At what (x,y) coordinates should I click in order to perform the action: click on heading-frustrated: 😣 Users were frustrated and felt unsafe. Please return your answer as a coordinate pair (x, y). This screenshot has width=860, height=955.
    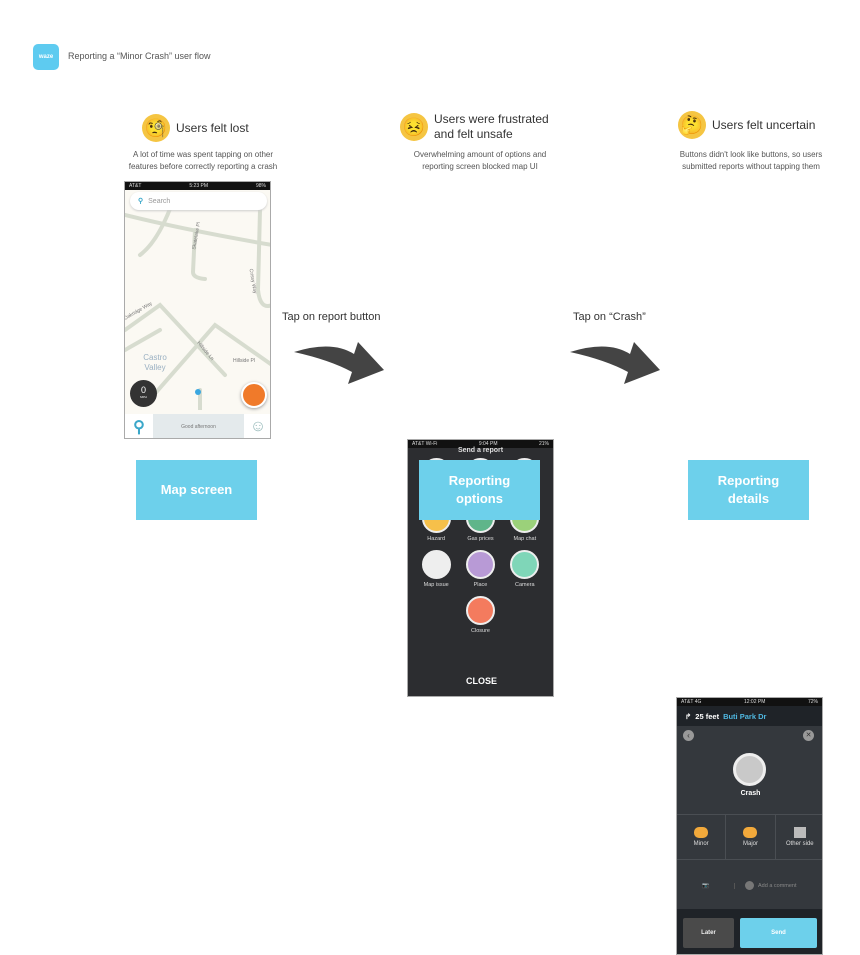
    Looking at the image, I should click on (479, 127).